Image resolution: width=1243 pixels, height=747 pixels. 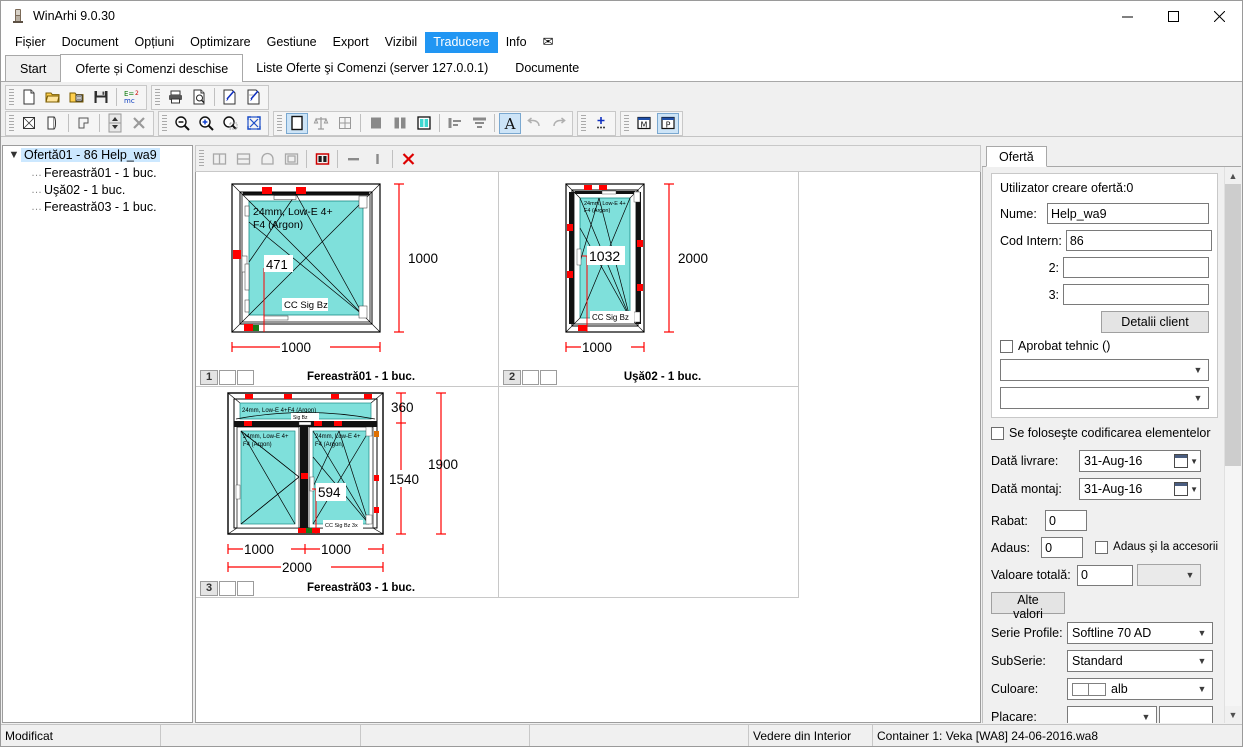 What do you see at coordinates (182, 123) in the screenshot?
I see `zoom-out-icon` at bounding box center [182, 123].